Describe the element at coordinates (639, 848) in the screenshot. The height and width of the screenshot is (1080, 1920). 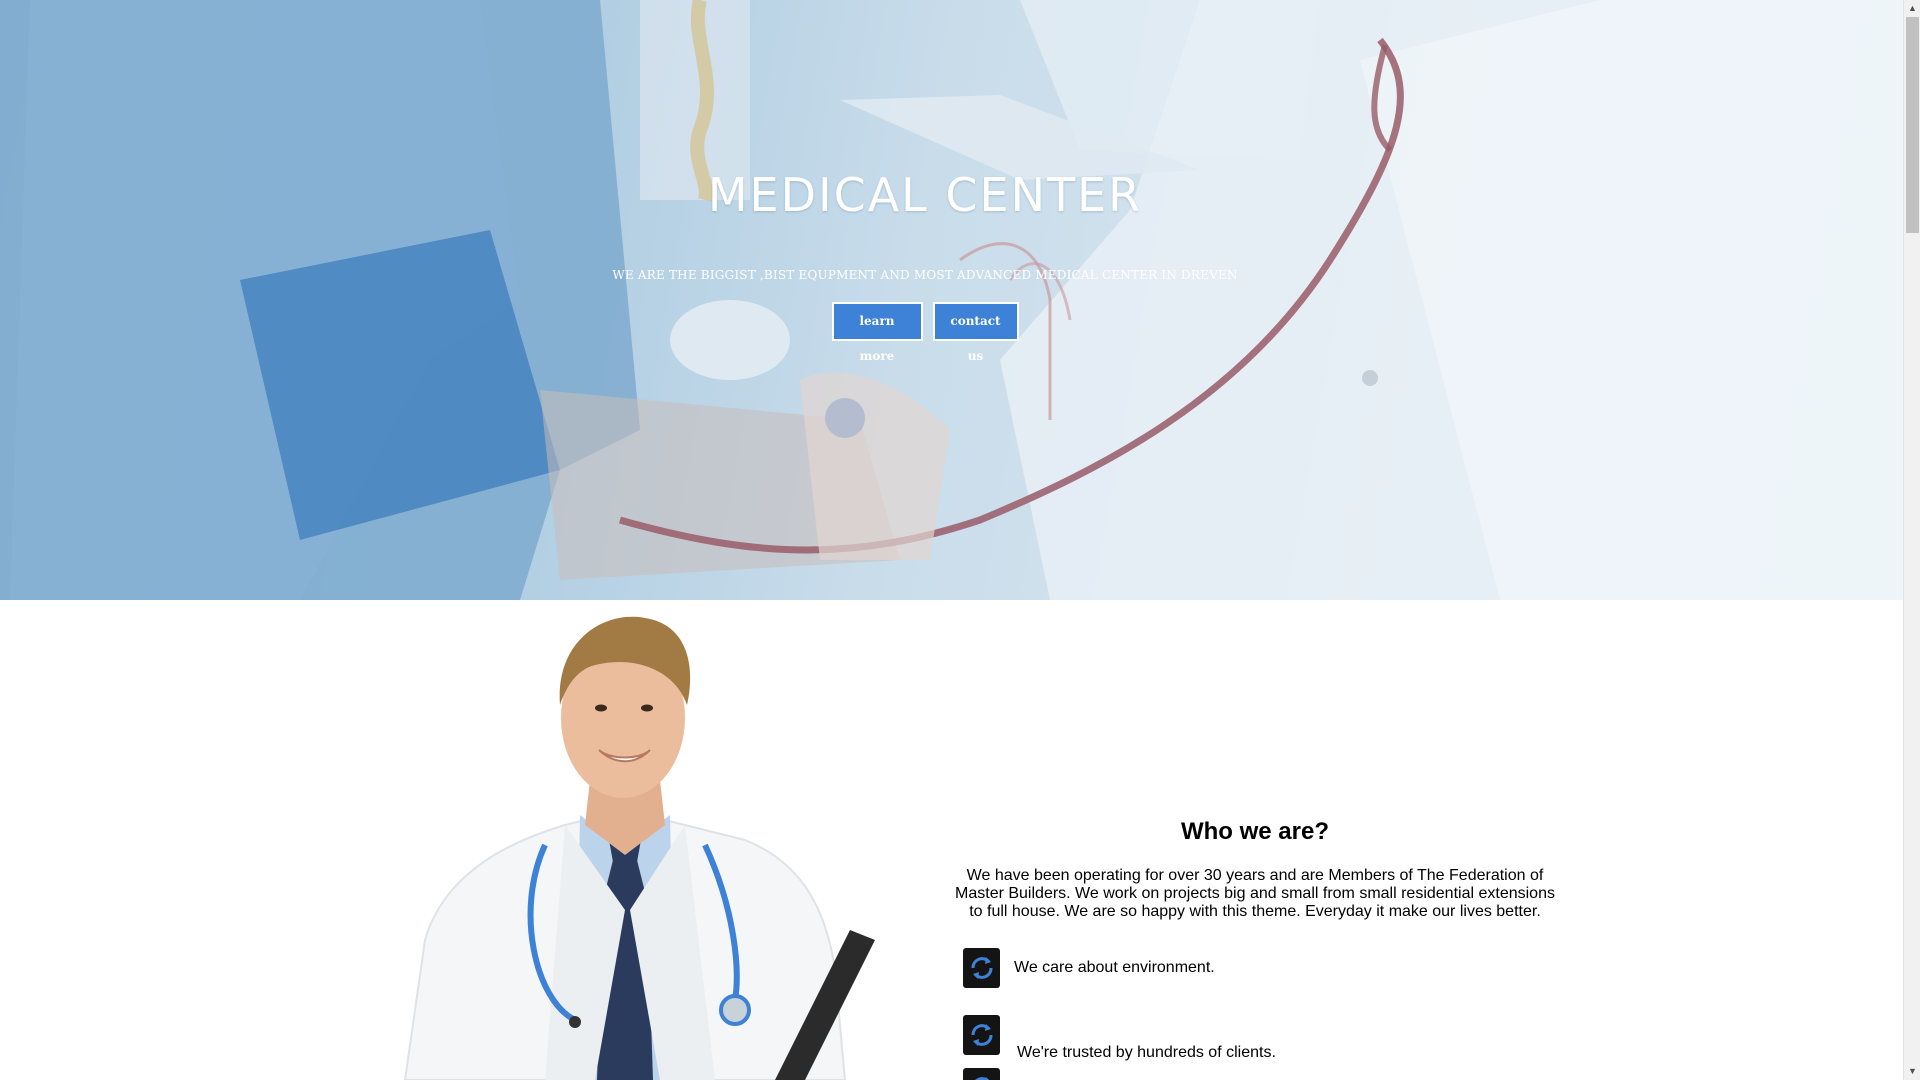
I see `doctor-image` at that location.